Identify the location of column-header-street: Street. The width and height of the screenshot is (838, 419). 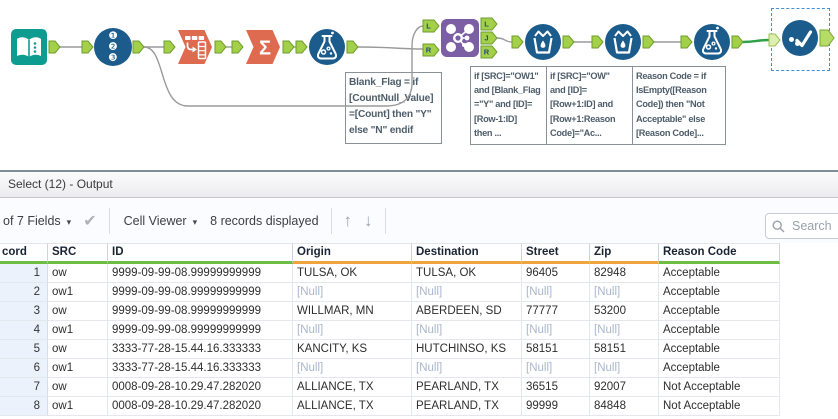
(556, 253).